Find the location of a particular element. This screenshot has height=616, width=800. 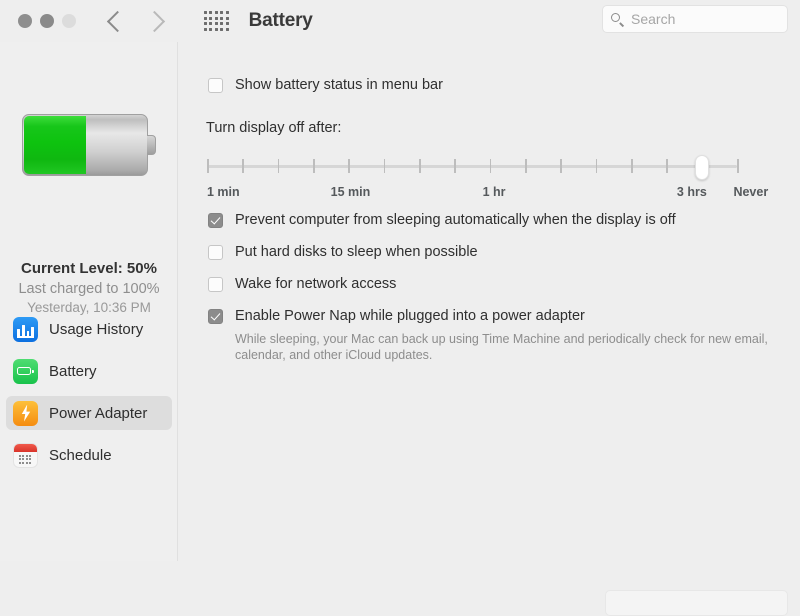

battery-body is located at coordinates (85, 145).